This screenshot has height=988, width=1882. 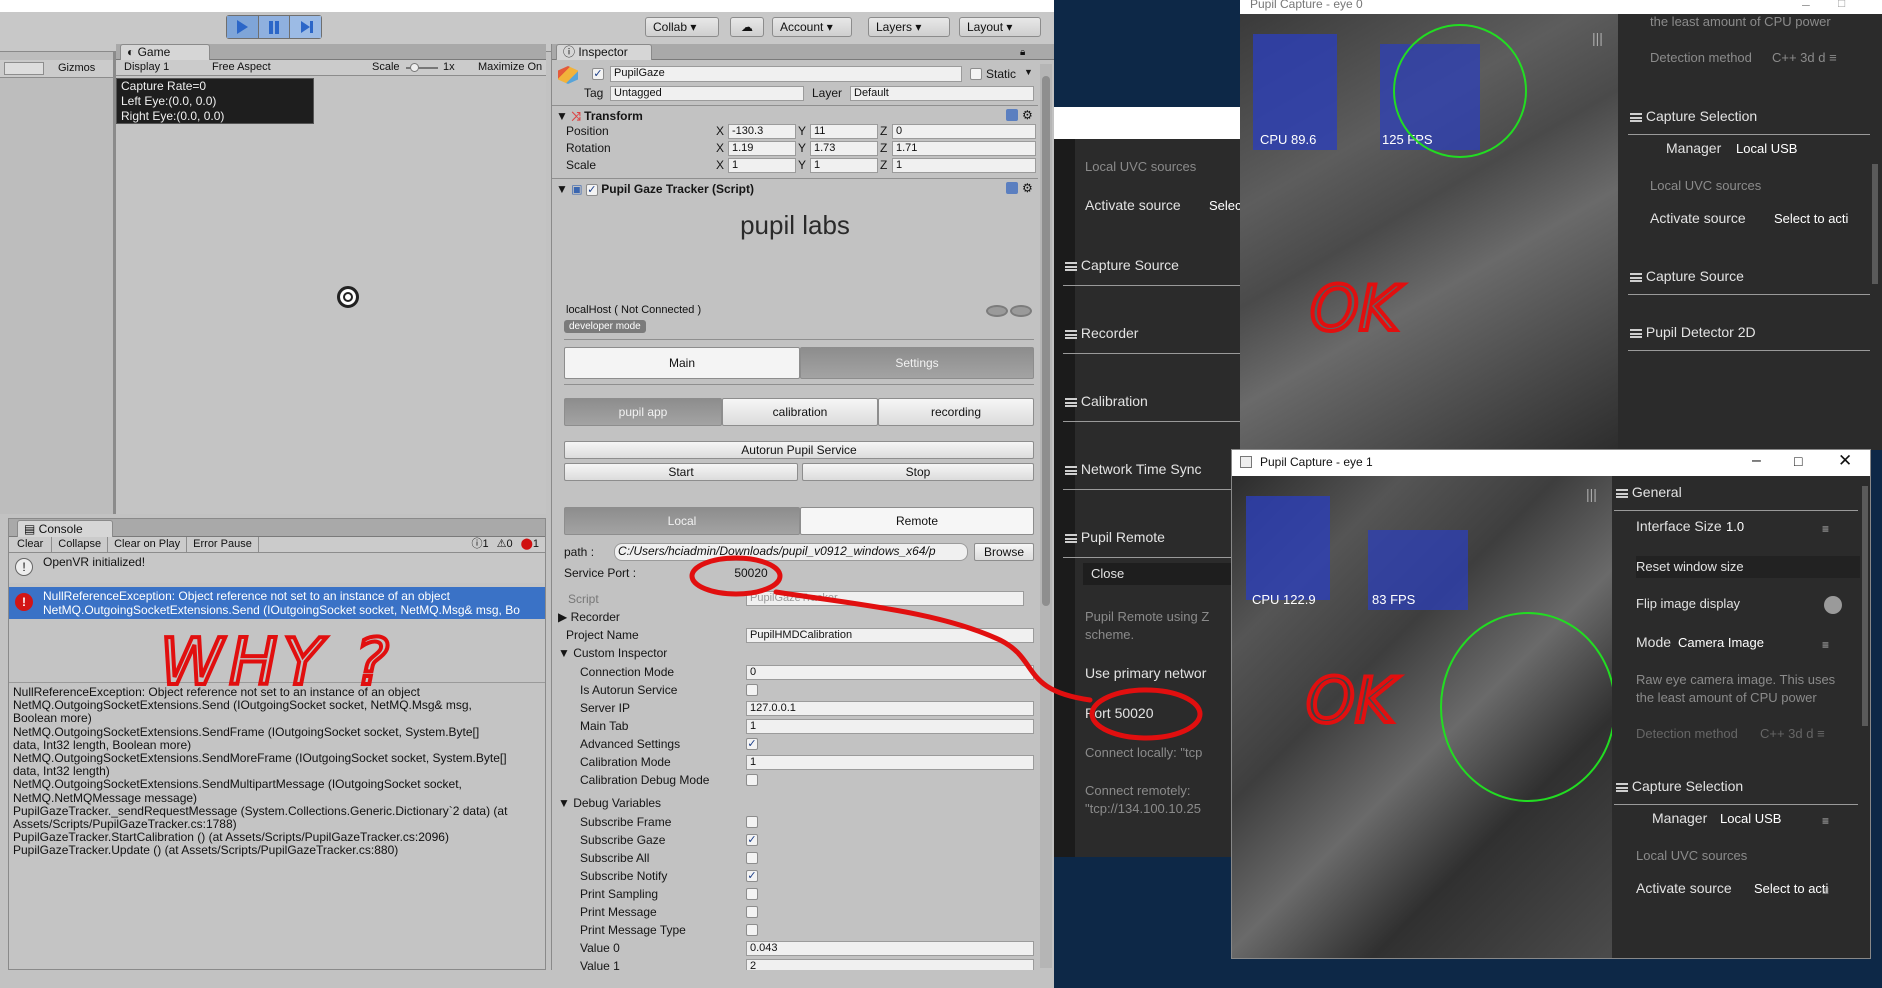 I want to click on world-port-circle-annotation, so click(x=1146, y=714).